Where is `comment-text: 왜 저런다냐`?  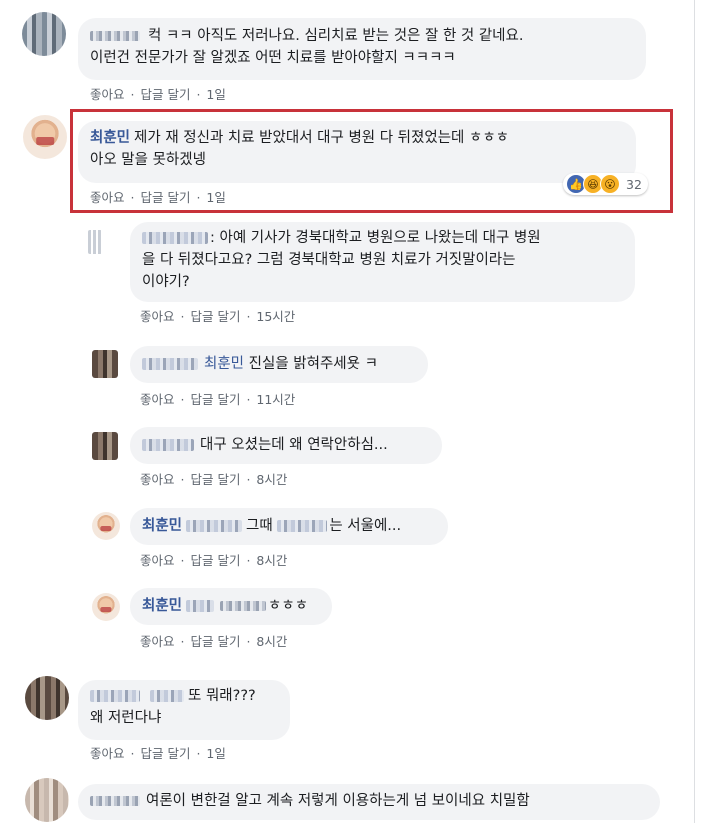 comment-text: 왜 저런다냐 is located at coordinates (126, 718).